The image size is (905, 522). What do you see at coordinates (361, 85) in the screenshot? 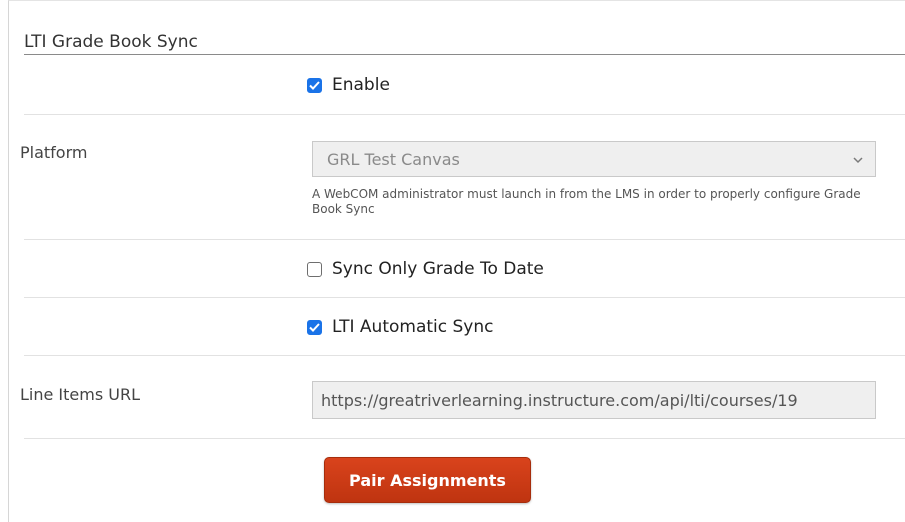
I see `enable-label: Enable` at bounding box center [361, 85].